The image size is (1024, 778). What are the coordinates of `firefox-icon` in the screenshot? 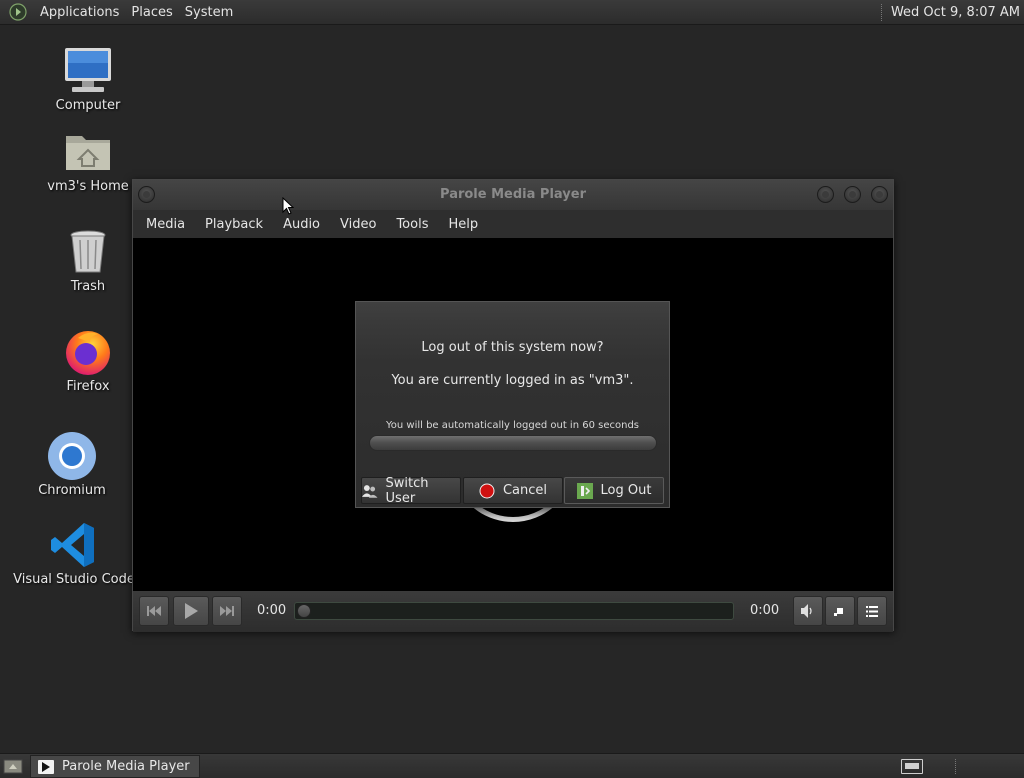 It's located at (88, 353).